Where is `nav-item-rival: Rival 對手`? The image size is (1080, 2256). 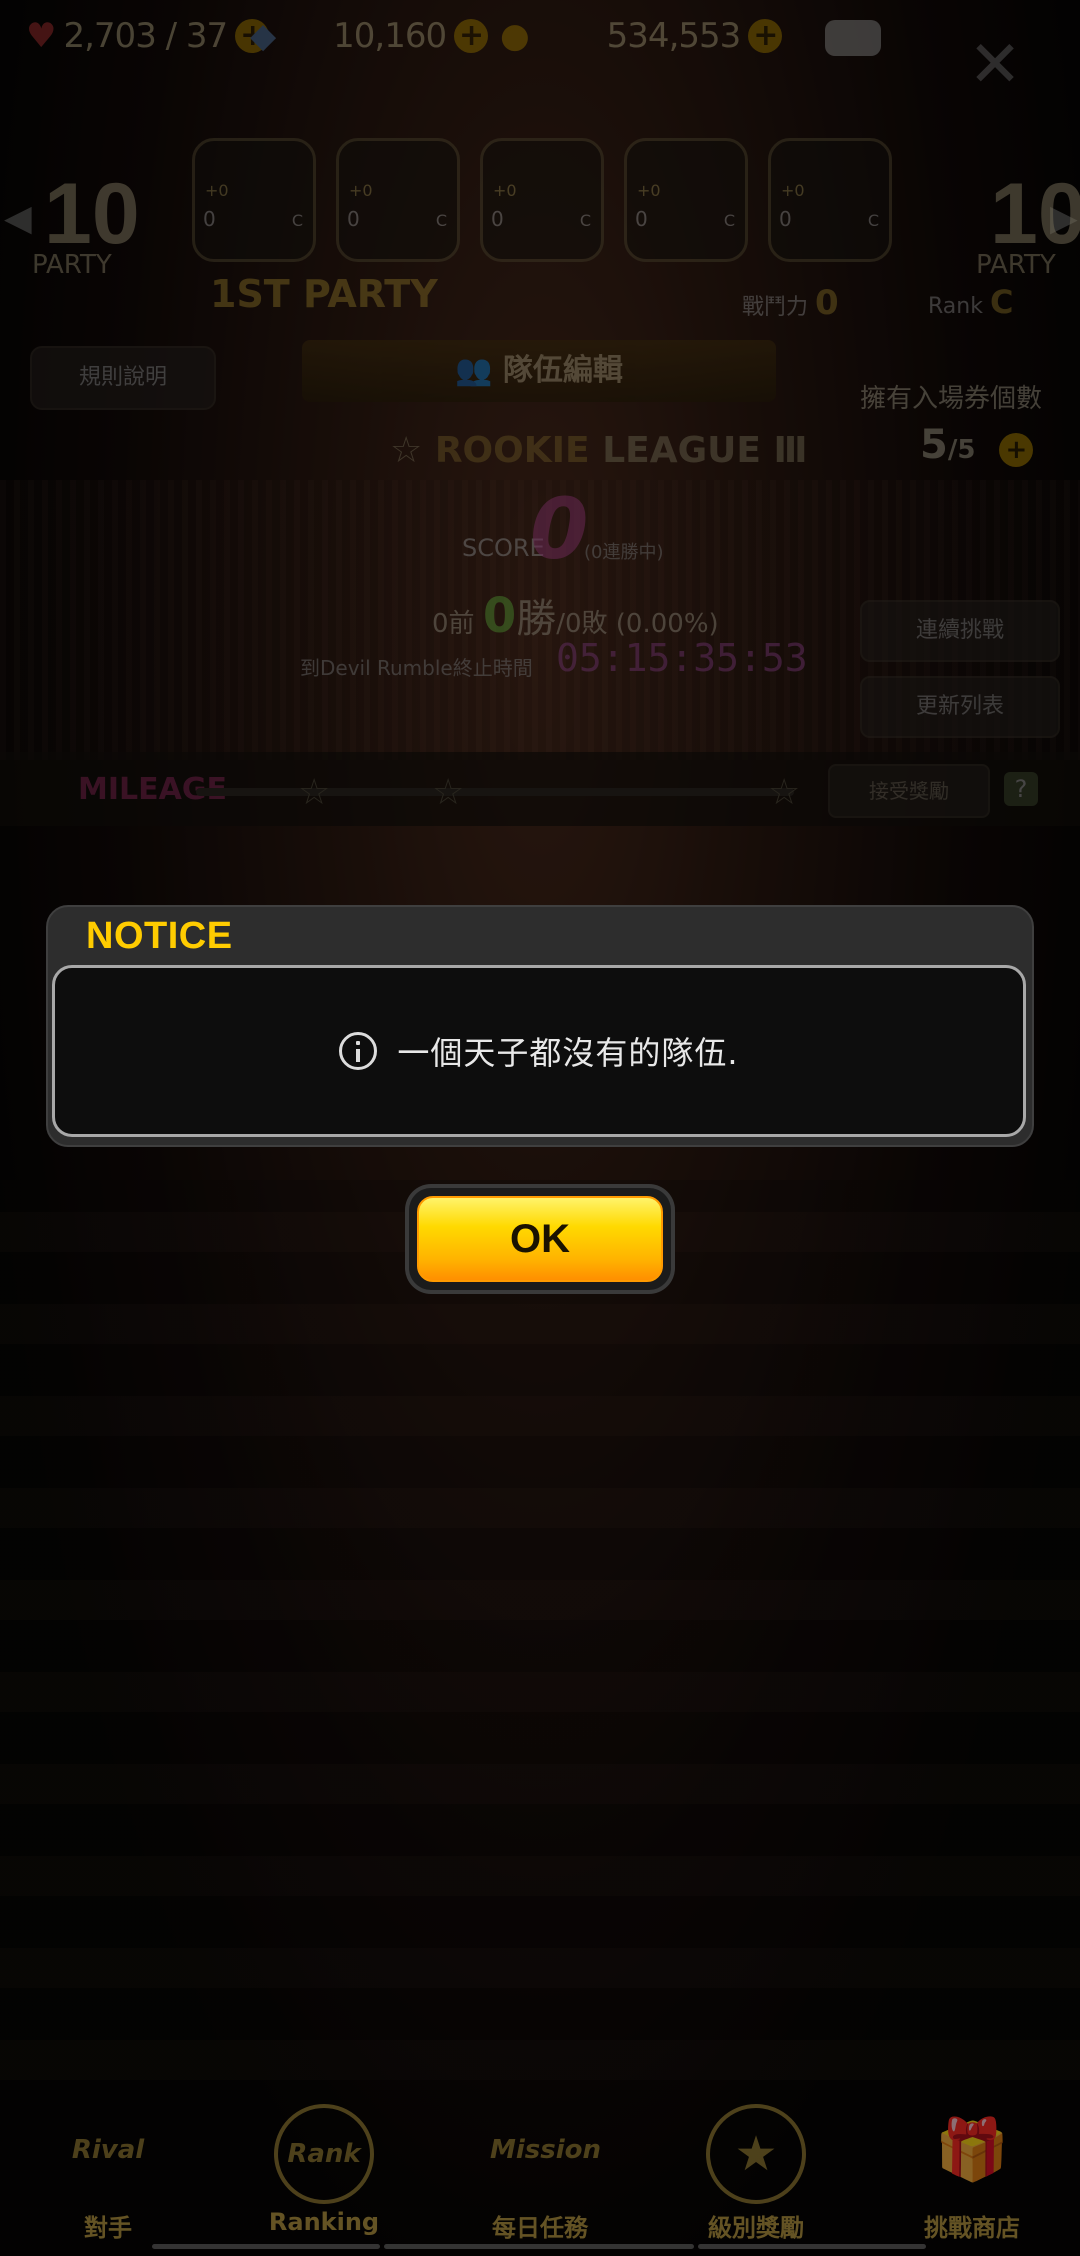
nav-item-rival: Rival 對手 is located at coordinates (108, 2173).